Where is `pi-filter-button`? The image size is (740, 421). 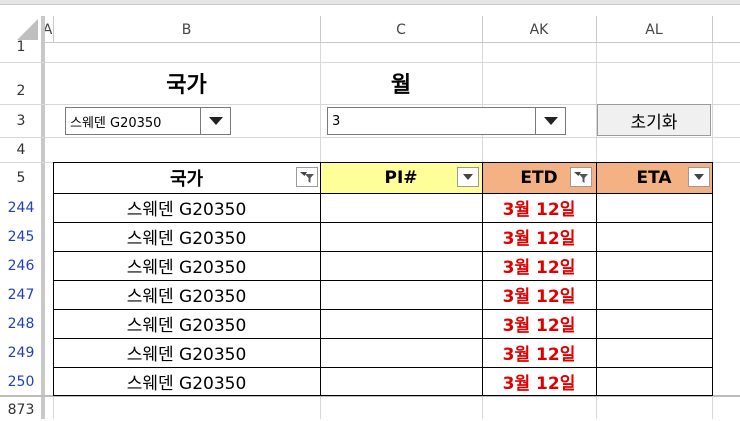
pi-filter-button is located at coordinates (468, 177).